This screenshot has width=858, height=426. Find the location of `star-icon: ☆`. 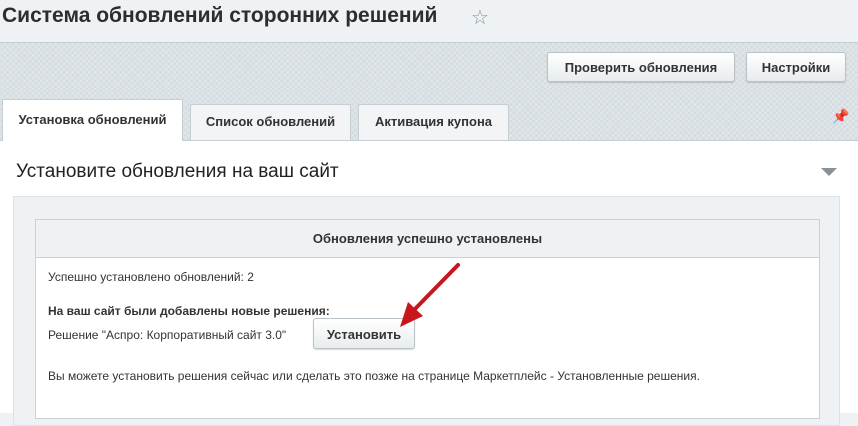

star-icon: ☆ is located at coordinates (480, 17).